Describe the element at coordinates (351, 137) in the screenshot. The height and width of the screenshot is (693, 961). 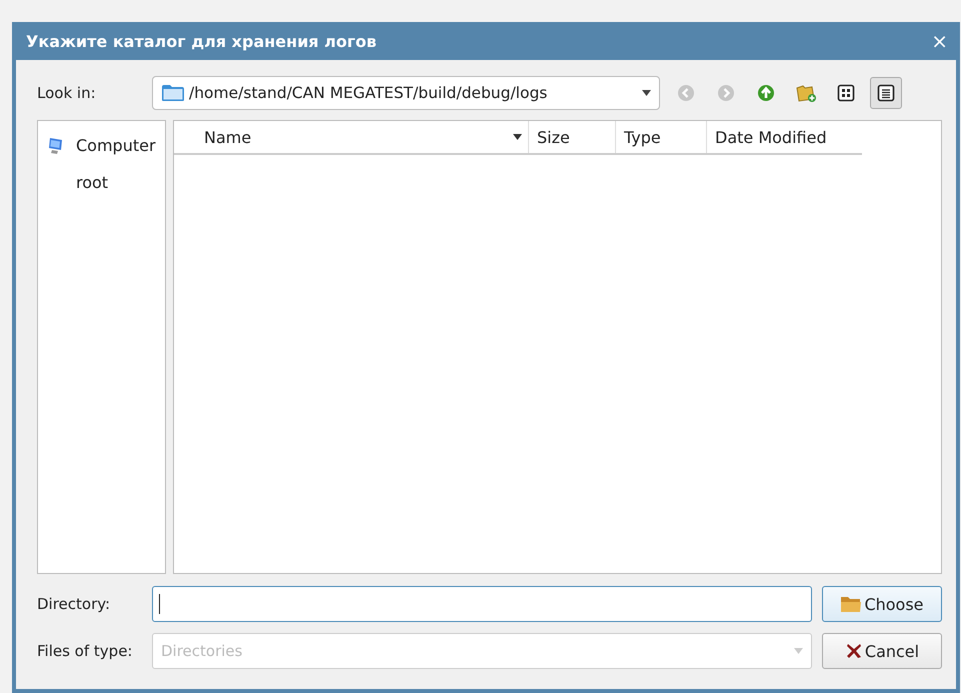
I see `column-header: Name` at that location.